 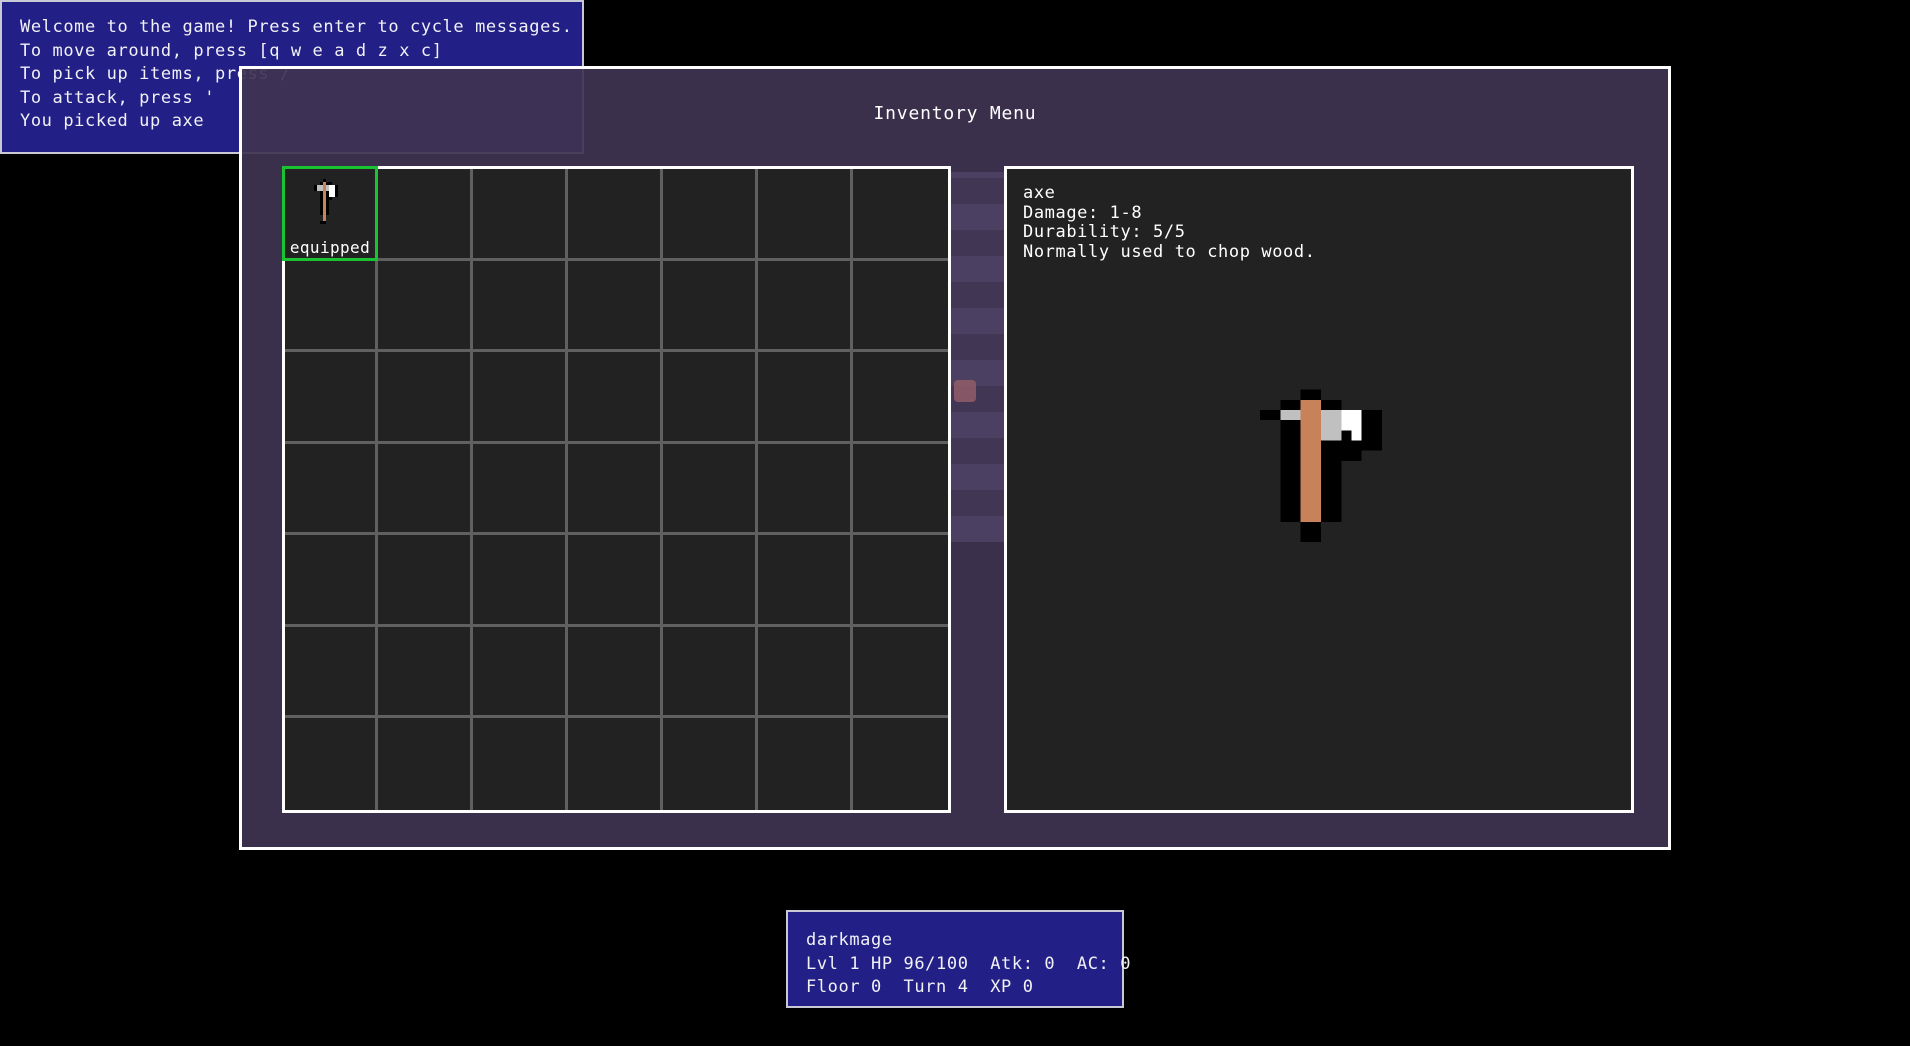 I want to click on item-name: axe, so click(x=1039, y=193).